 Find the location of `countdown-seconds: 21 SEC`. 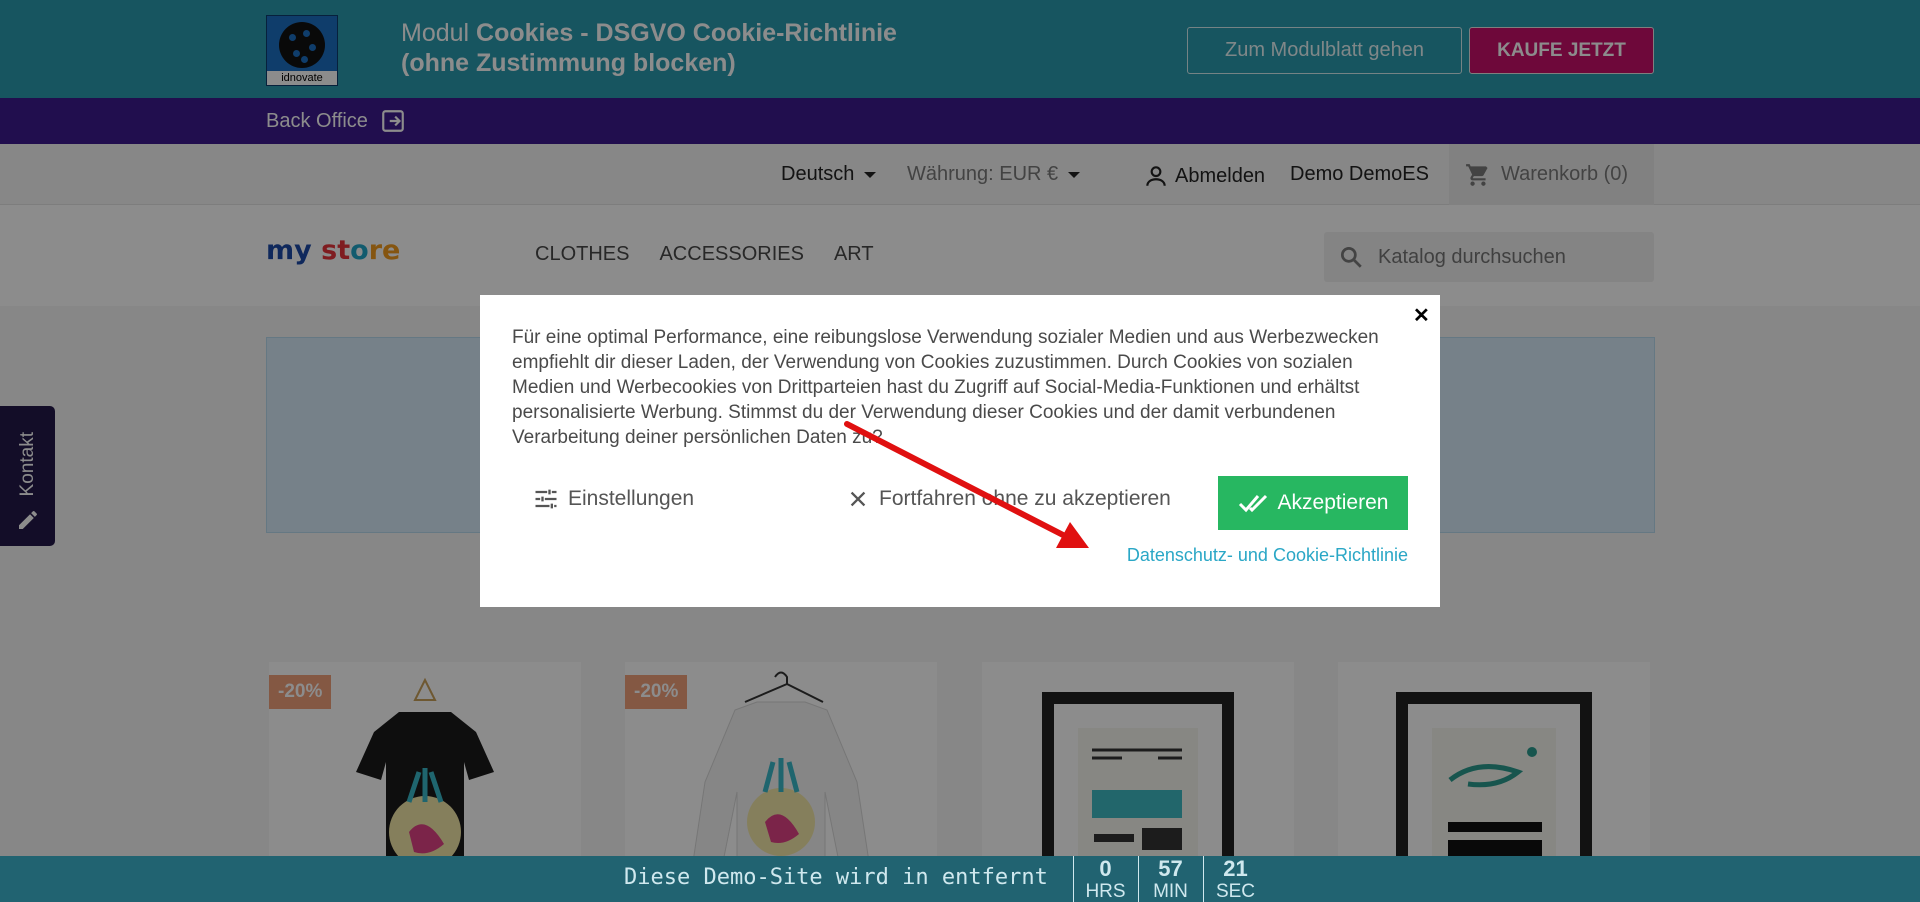

countdown-seconds: 21 SEC is located at coordinates (1235, 879).